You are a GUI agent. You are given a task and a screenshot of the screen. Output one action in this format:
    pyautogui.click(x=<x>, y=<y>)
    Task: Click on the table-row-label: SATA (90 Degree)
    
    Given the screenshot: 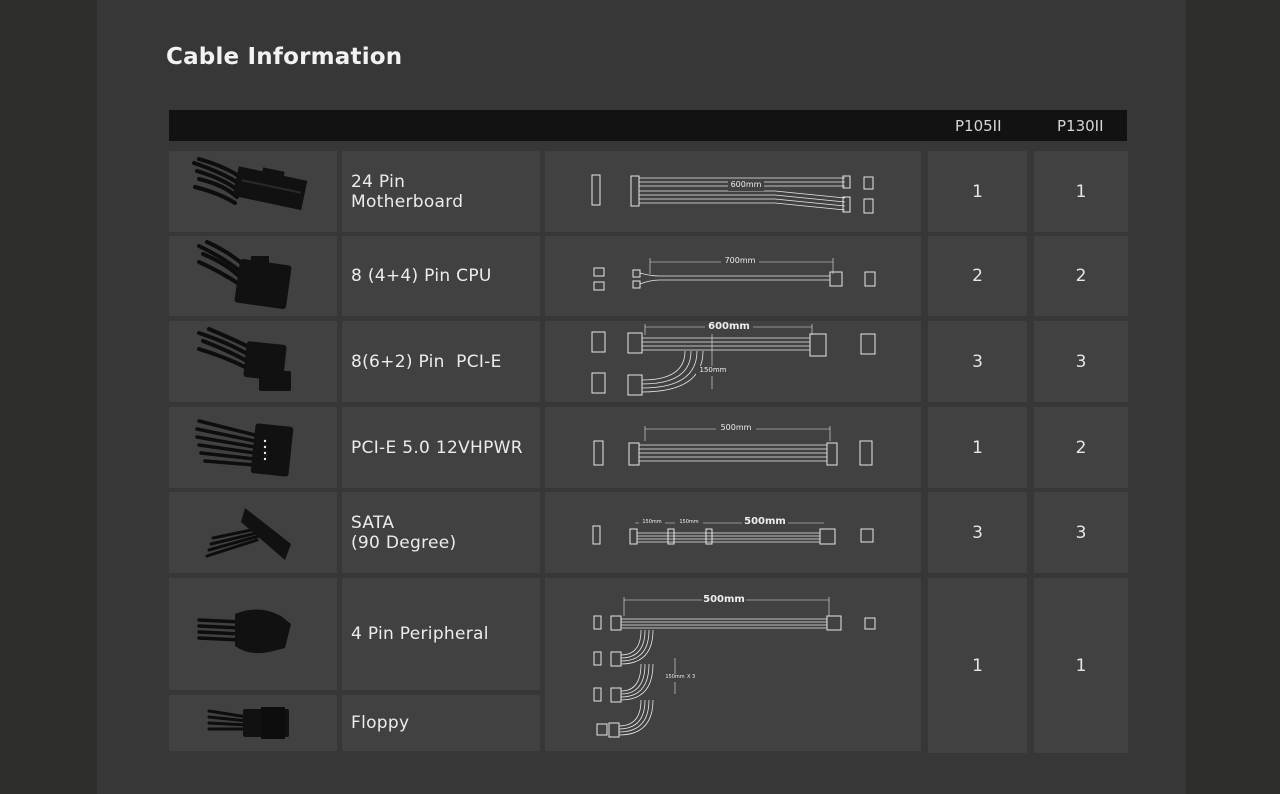 What is the action you would take?
    pyautogui.click(x=441, y=532)
    